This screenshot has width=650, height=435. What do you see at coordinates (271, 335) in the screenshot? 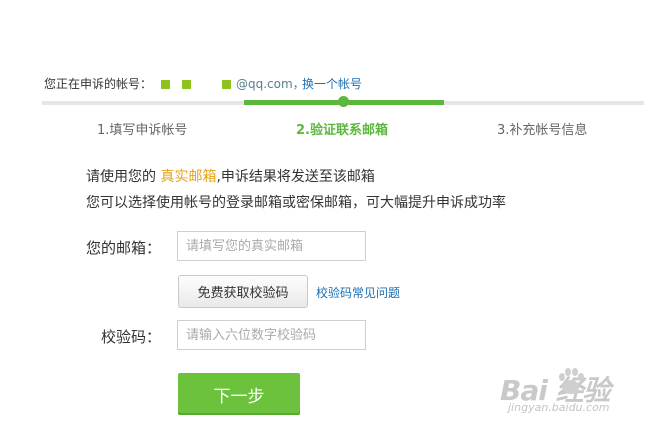
I see `code-input` at bounding box center [271, 335].